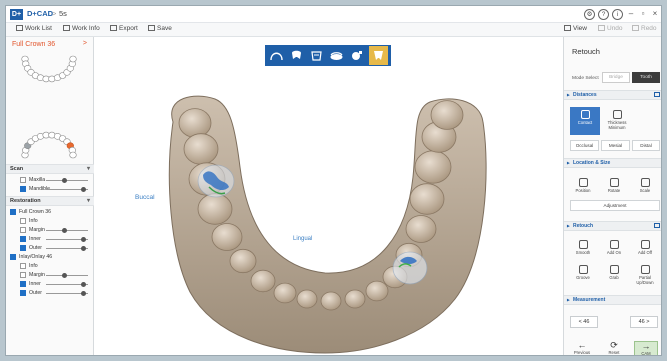 This screenshot has height=361, width=667. What do you see at coordinates (336, 55) in the screenshot?
I see `gingiva-icon` at bounding box center [336, 55].